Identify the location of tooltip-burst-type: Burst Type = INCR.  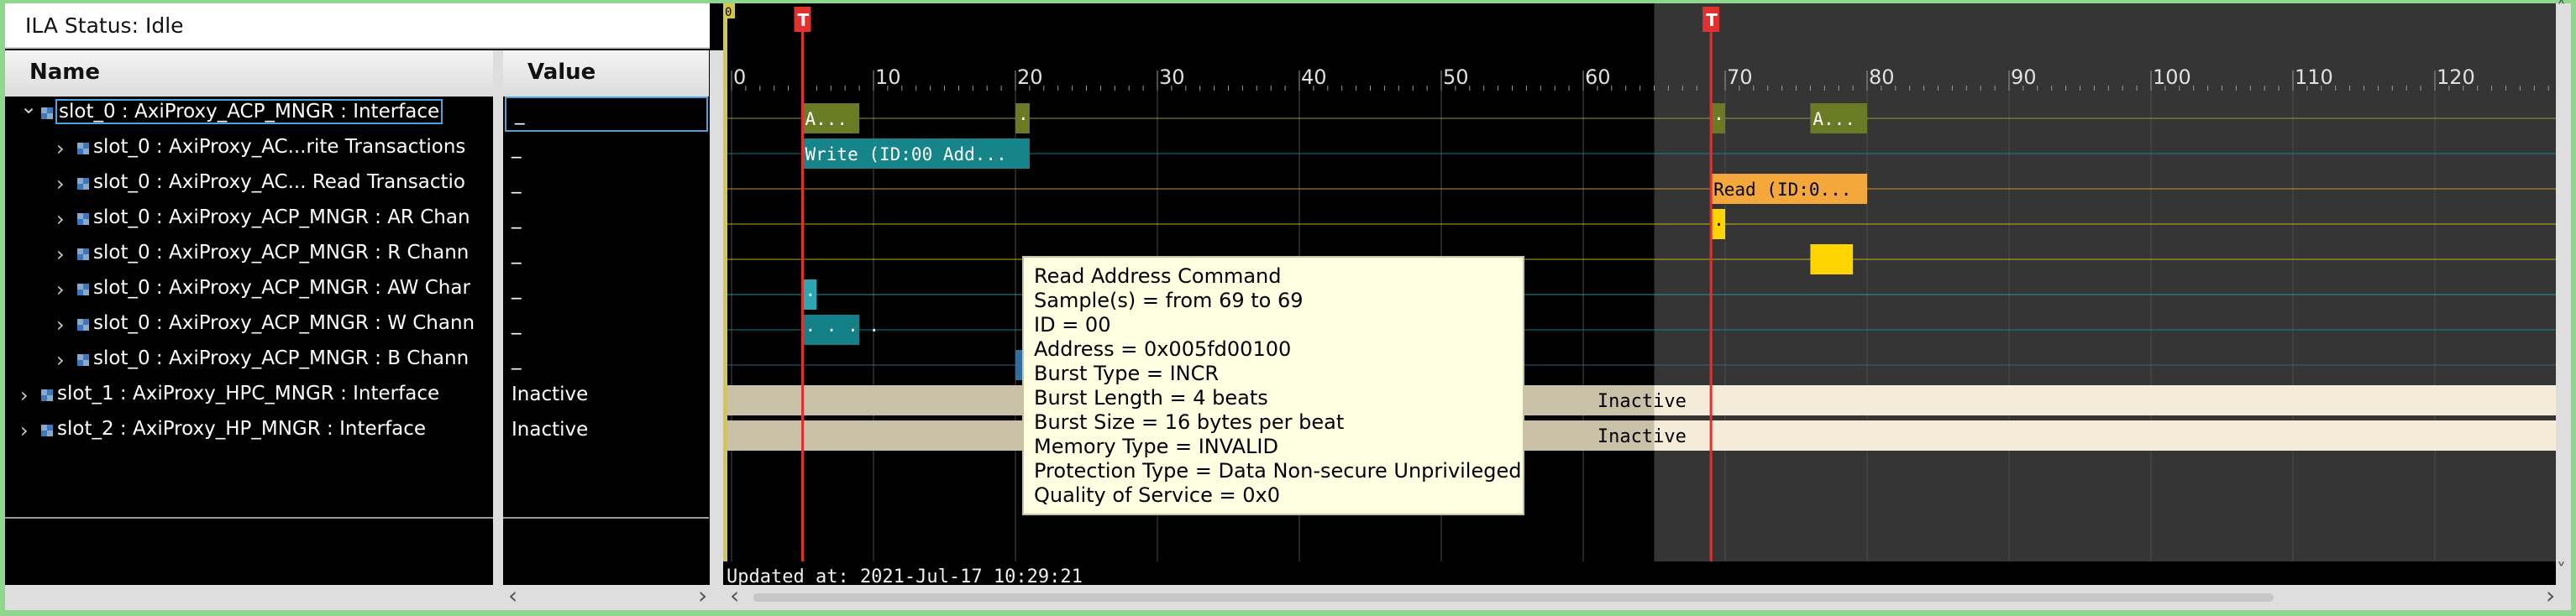
(1127, 373).